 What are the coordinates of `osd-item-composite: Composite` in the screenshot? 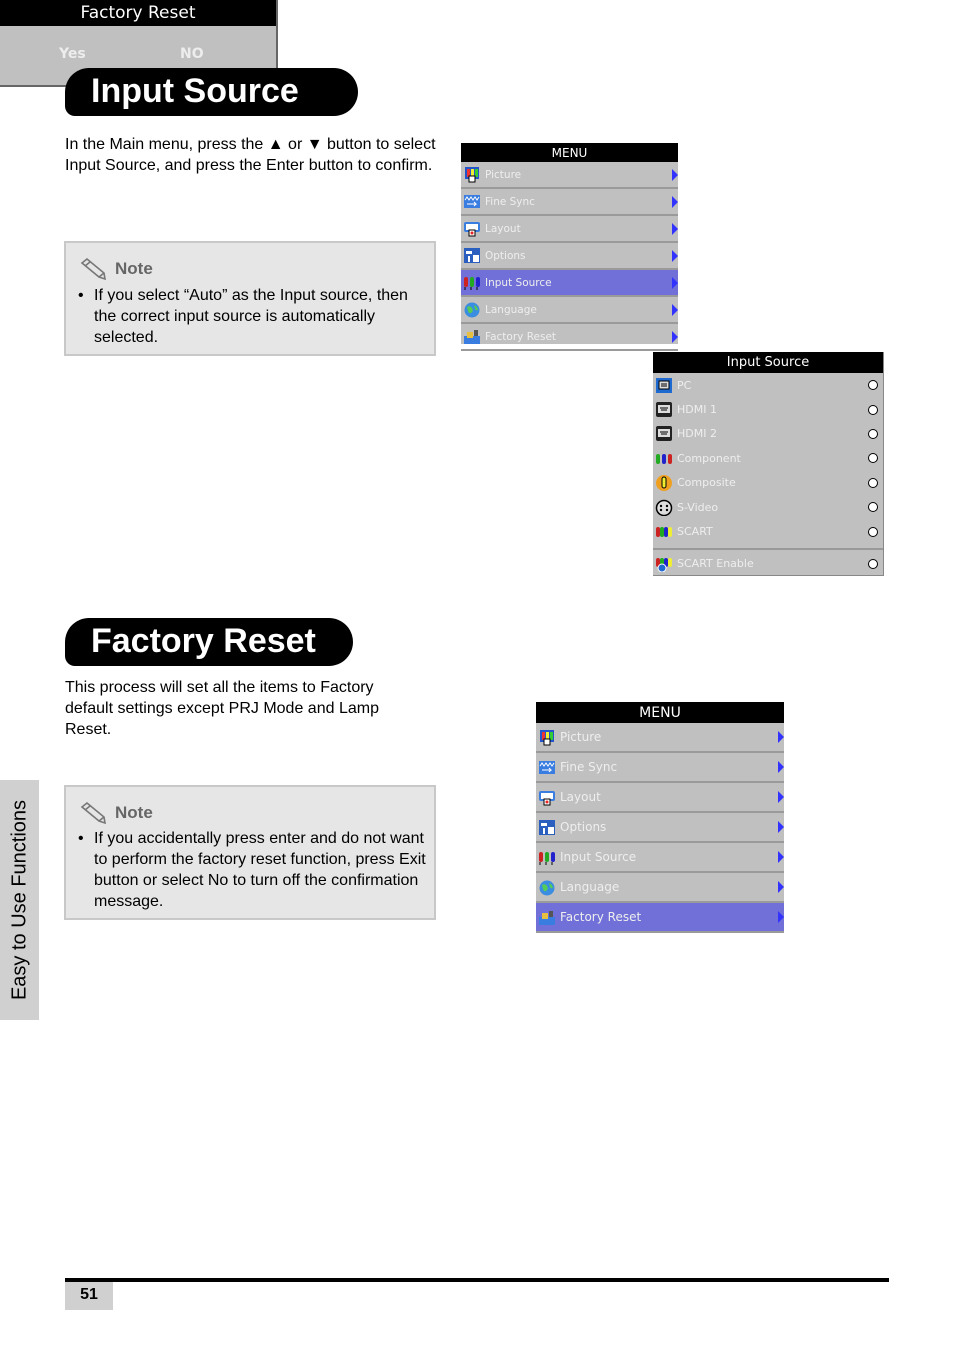 It's located at (768, 483).